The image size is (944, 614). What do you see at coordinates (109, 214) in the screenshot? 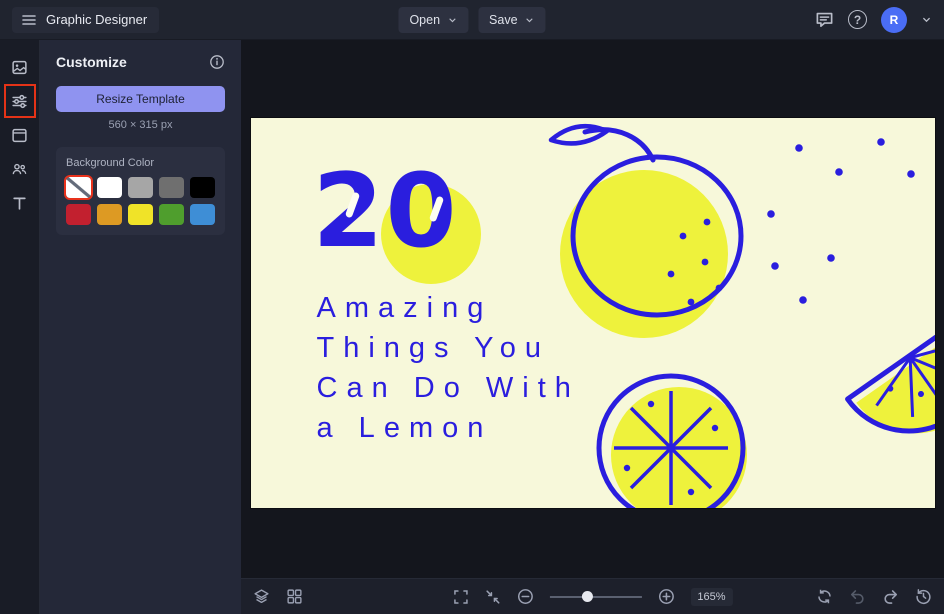
I see `swatch-orange` at bounding box center [109, 214].